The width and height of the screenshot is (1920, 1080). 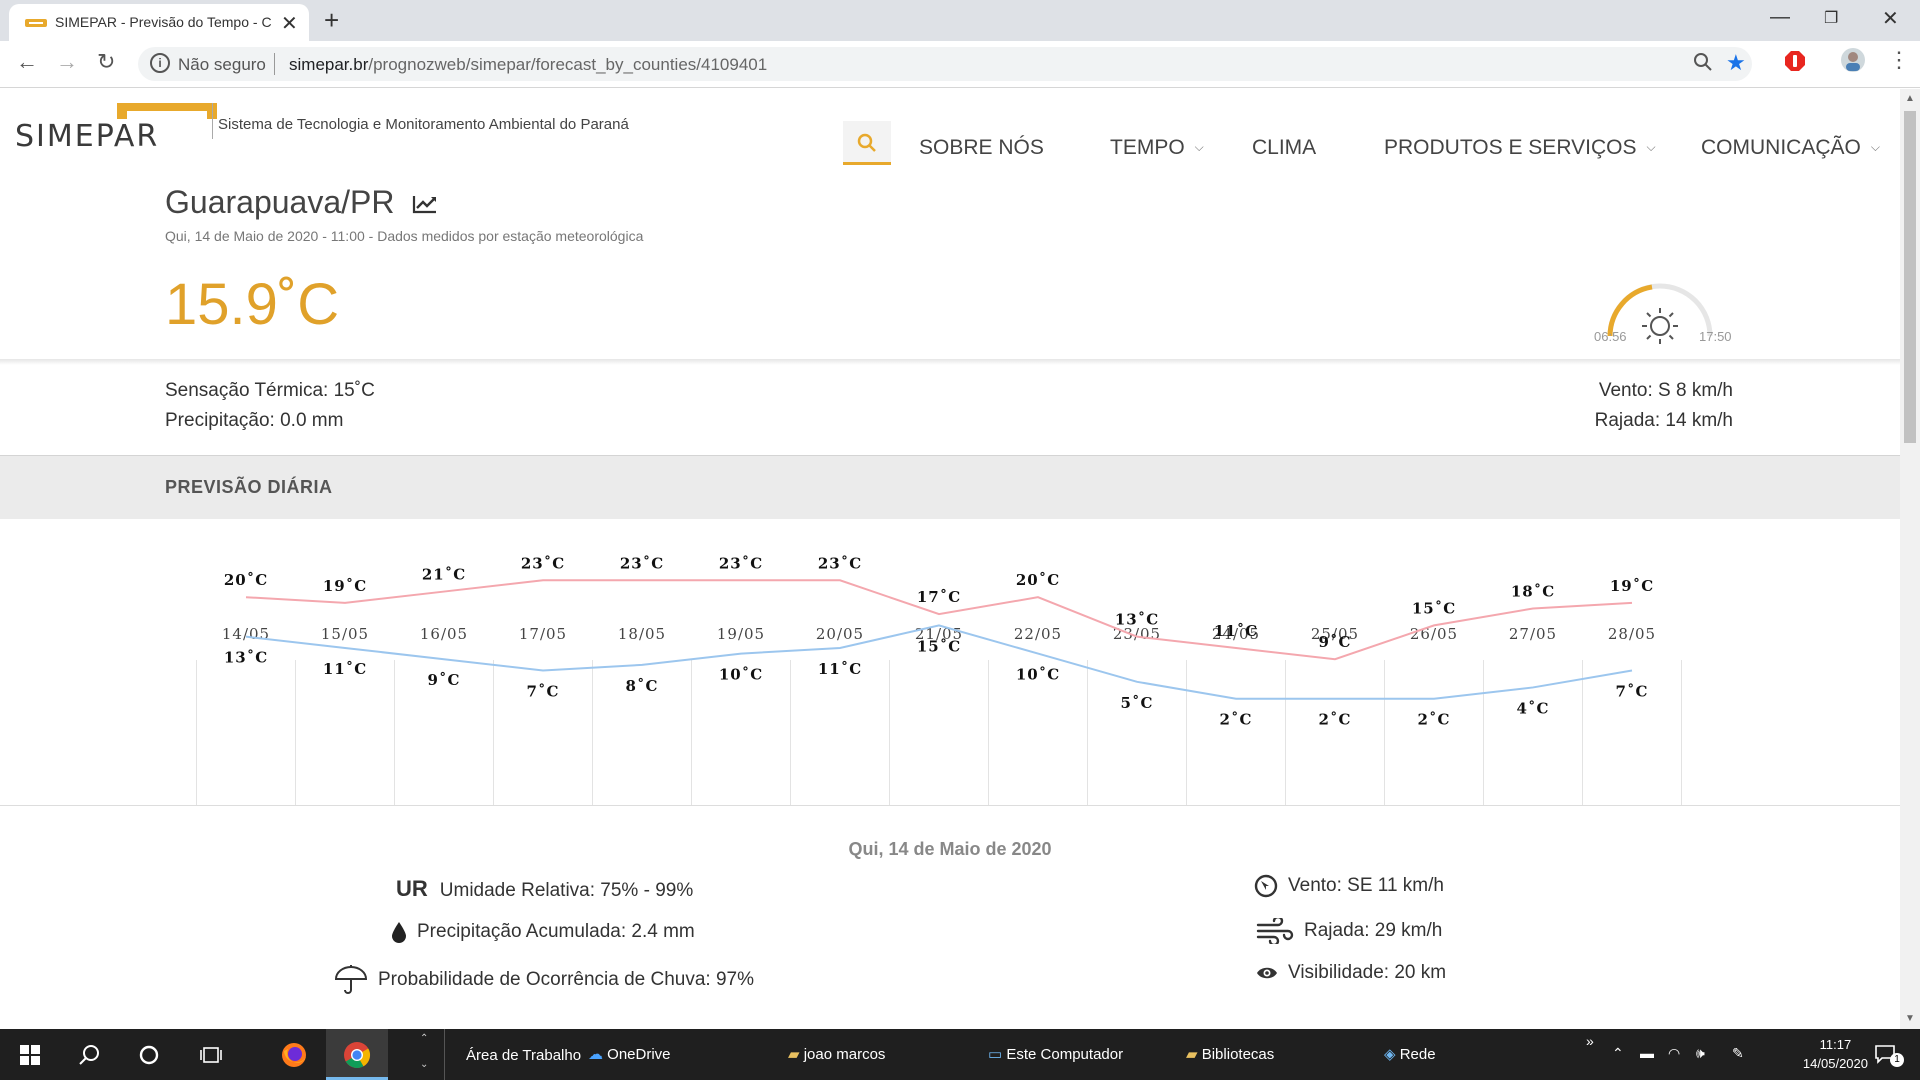 I want to click on toolbar-network: ◈ Rede, so click(x=1410, y=1054).